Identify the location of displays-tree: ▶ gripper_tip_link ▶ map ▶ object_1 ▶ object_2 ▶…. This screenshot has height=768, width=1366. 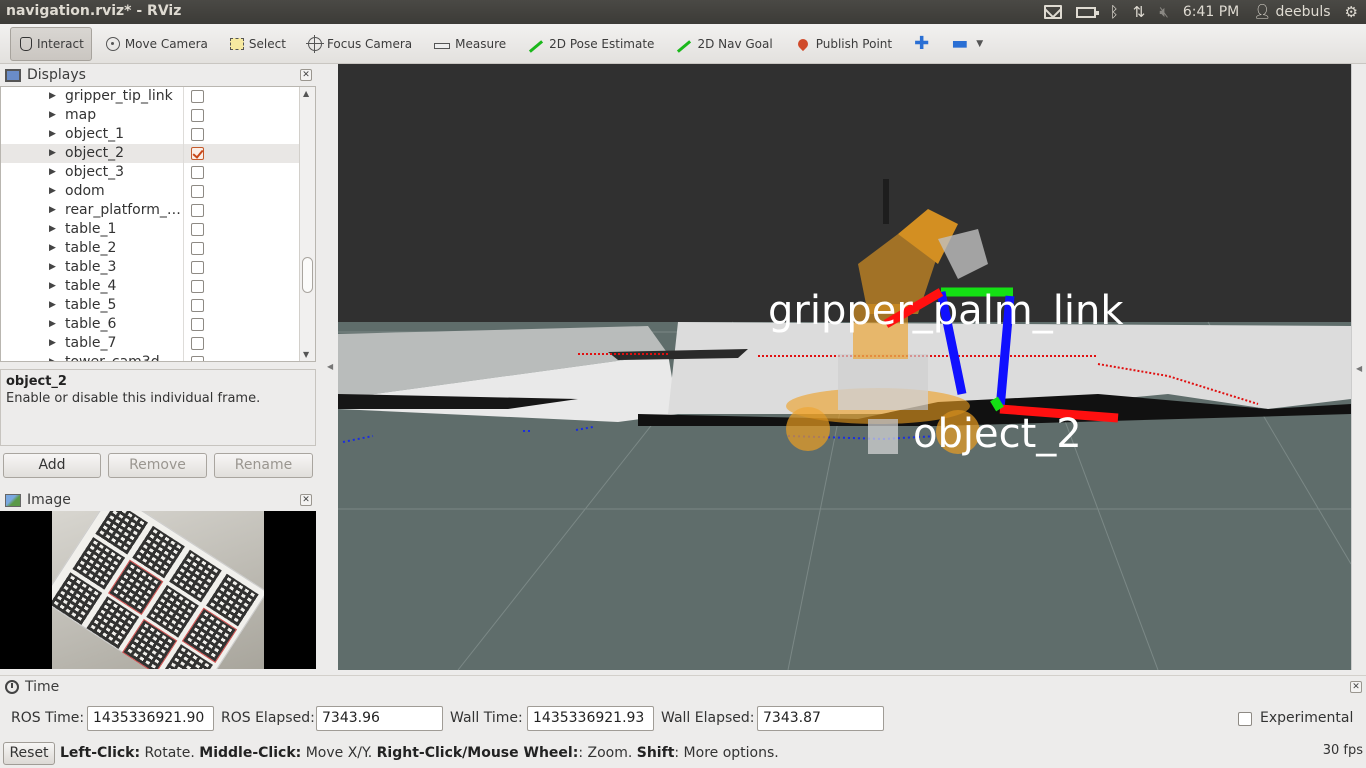
(158, 224).